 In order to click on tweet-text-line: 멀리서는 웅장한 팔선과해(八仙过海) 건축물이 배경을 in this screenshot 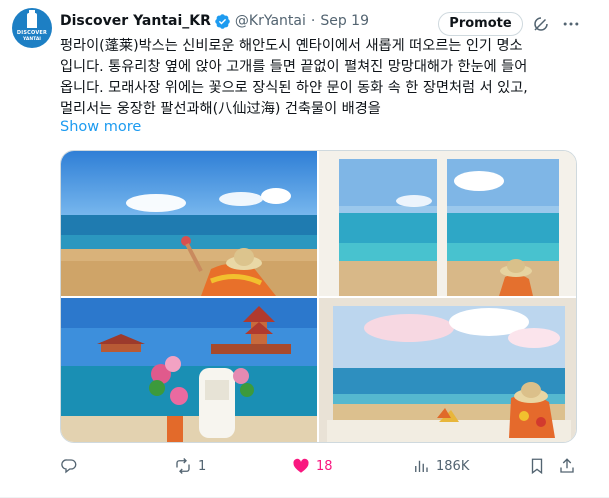, I will do `click(220, 109)`.